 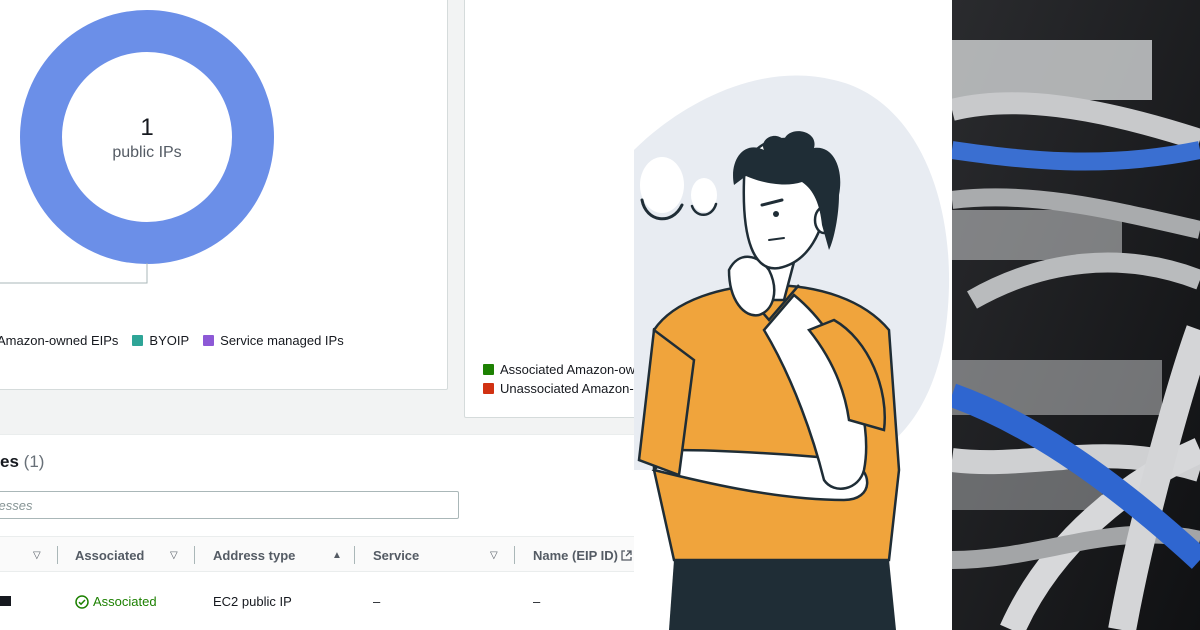 What do you see at coordinates (109, 555) in the screenshot?
I see `column-header-associated: Associated` at bounding box center [109, 555].